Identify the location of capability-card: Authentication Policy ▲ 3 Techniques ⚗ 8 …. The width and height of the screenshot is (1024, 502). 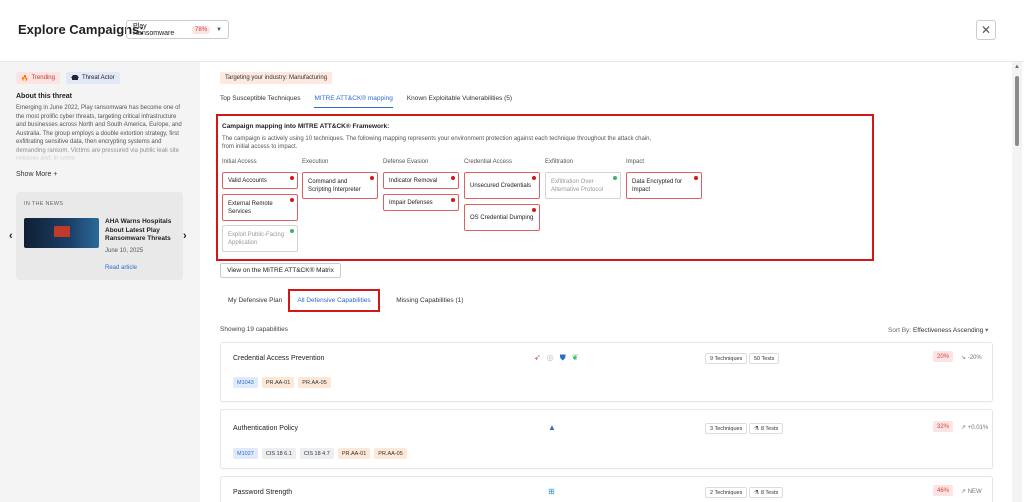
(606, 439).